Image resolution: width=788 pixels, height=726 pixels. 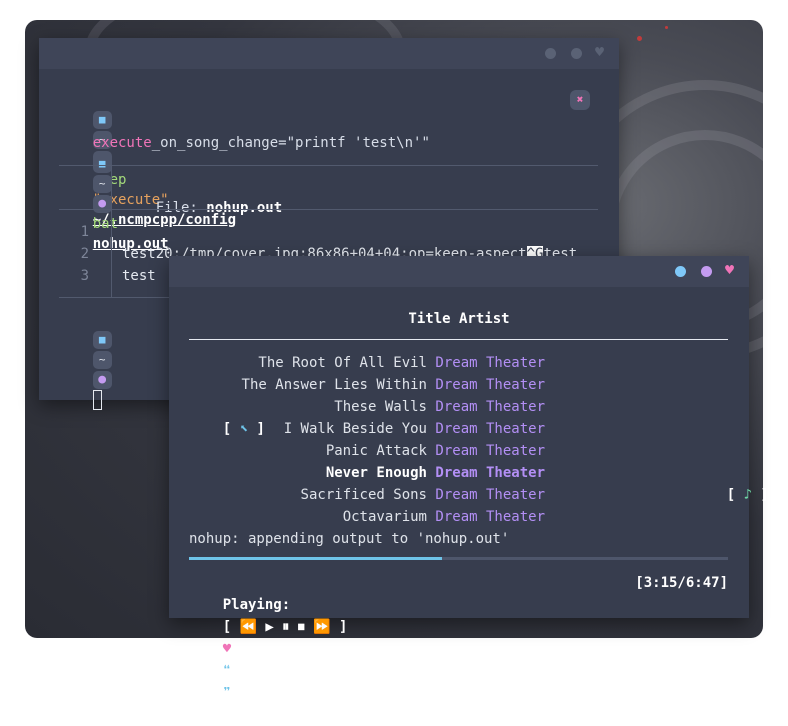 What do you see at coordinates (355, 429) in the screenshot?
I see `song-title: I Walk Beside You` at bounding box center [355, 429].